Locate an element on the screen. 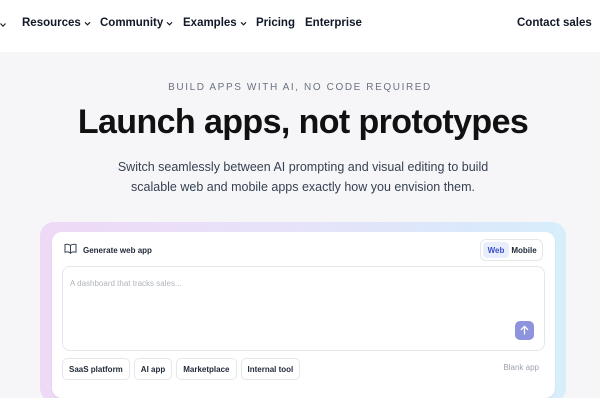 The image size is (600, 398). nav-item-resources: Resources is located at coordinates (56, 23).